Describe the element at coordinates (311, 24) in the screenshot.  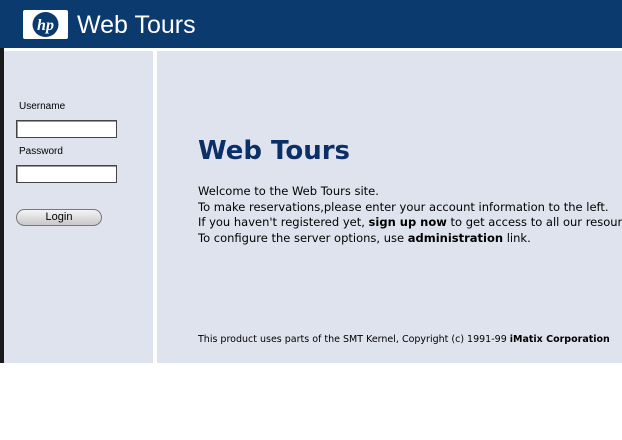
I see `header-bar: hp Web Tours` at that location.